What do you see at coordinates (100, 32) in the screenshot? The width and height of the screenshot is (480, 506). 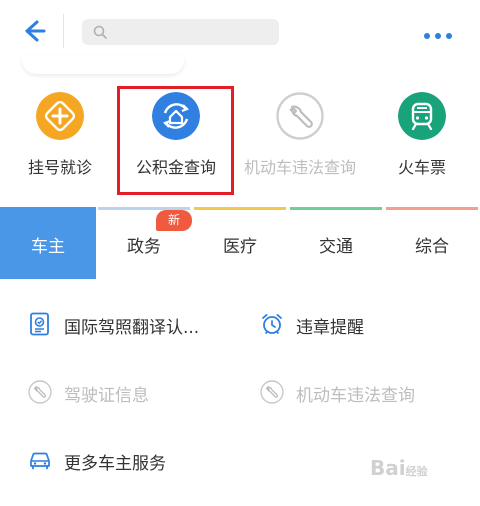 I see `search-icon` at bounding box center [100, 32].